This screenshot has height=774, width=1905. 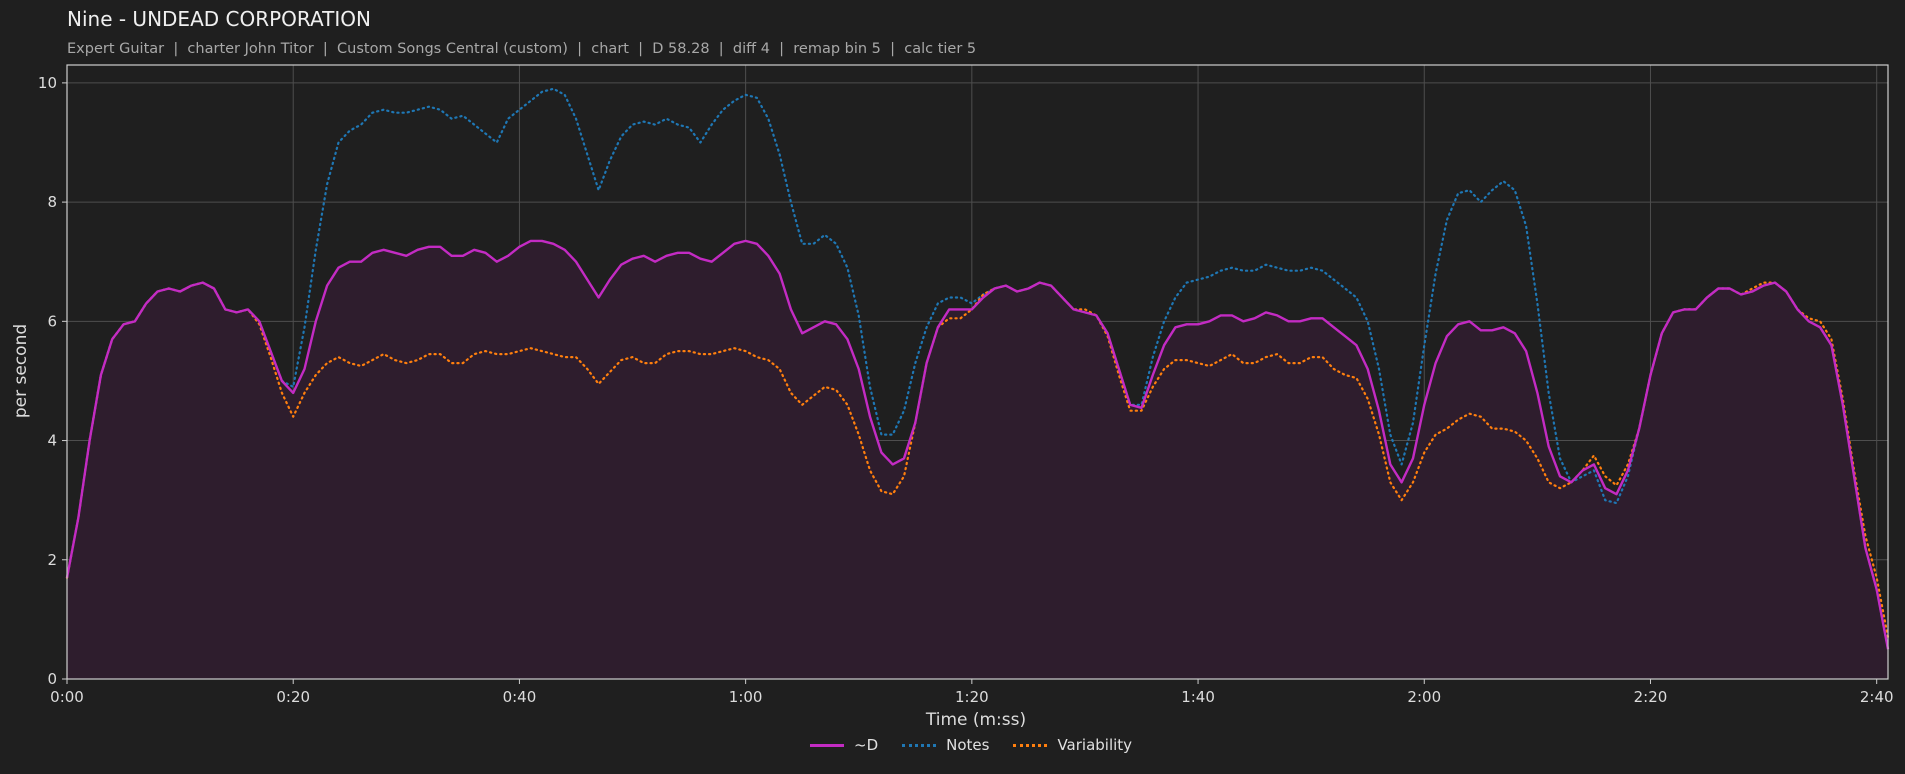 What do you see at coordinates (972, 697) in the screenshot?
I see `x-tick-label: 1:20` at bounding box center [972, 697].